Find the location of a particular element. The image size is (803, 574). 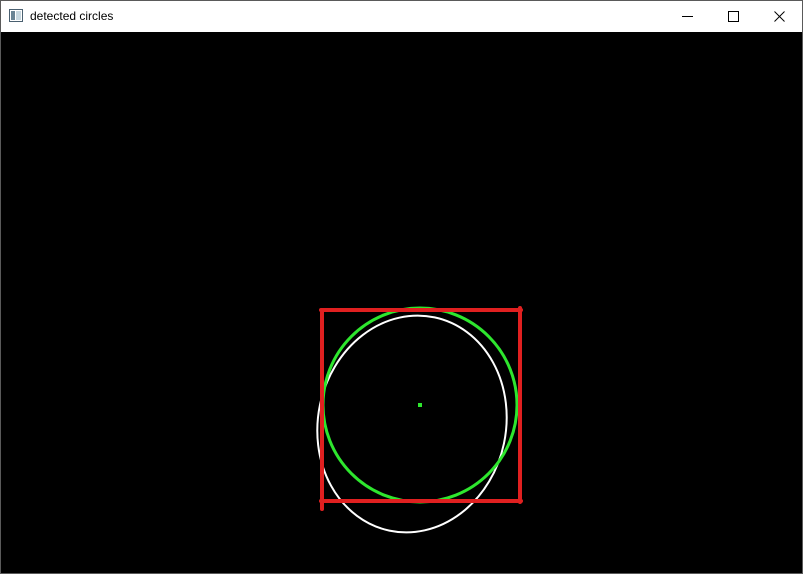

maximize-icon is located at coordinates (733, 16).